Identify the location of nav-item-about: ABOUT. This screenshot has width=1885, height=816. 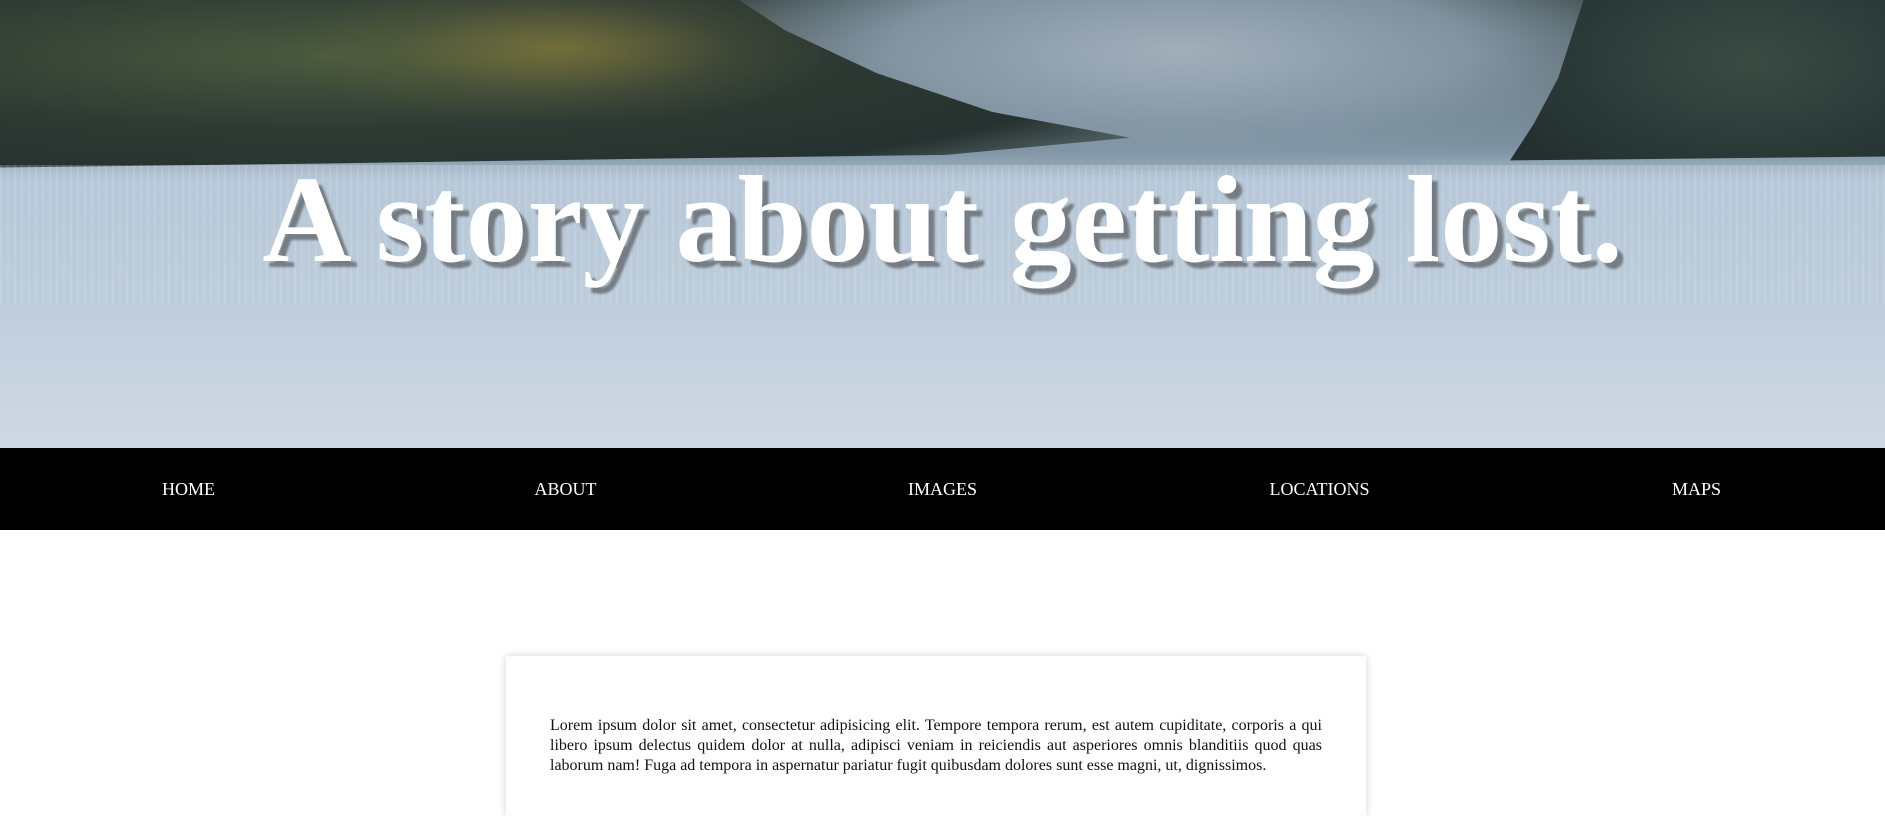
(565, 489).